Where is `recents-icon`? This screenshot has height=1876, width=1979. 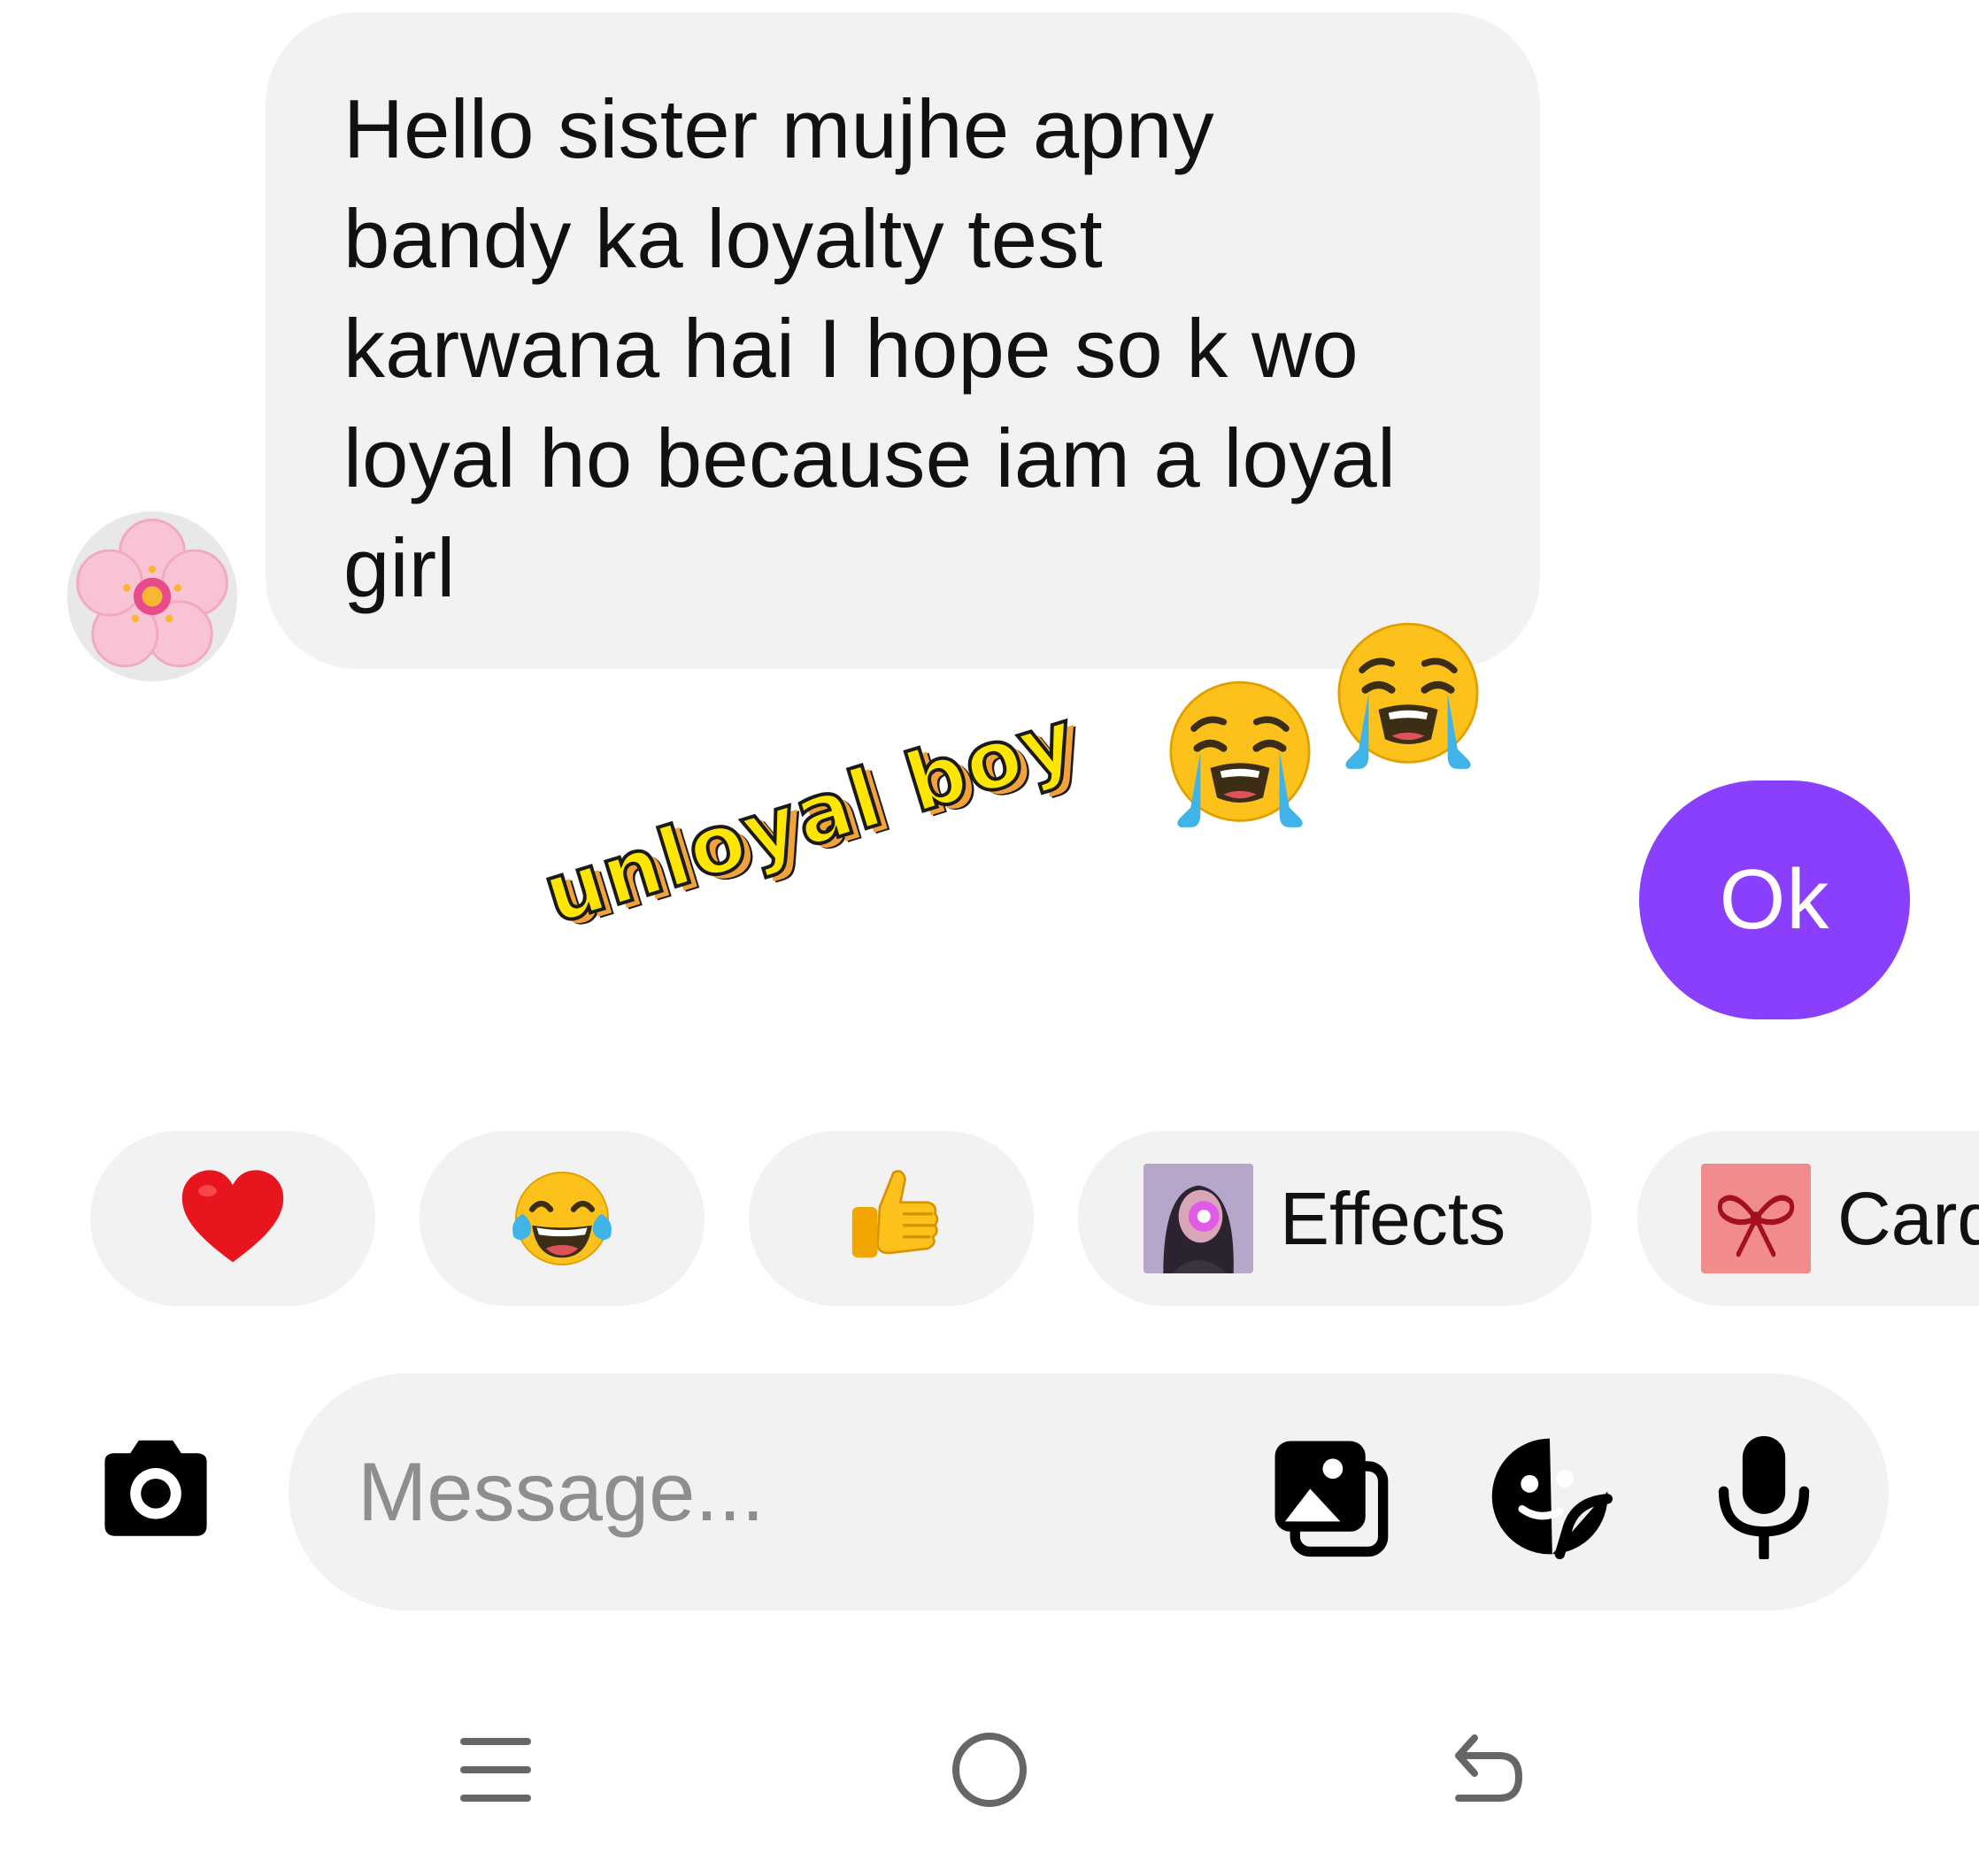
recents-icon is located at coordinates (495, 1770).